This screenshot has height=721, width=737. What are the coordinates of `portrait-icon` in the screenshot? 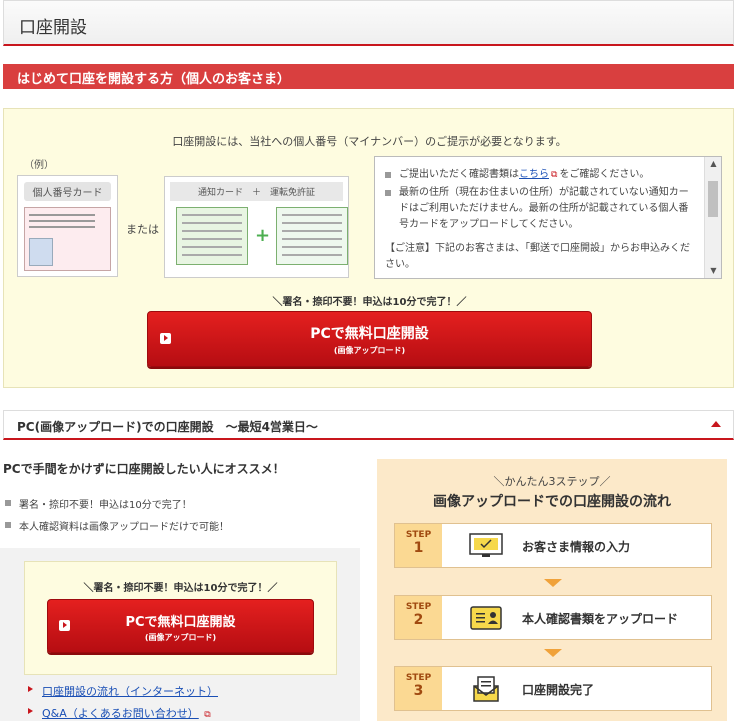 It's located at (41, 252).